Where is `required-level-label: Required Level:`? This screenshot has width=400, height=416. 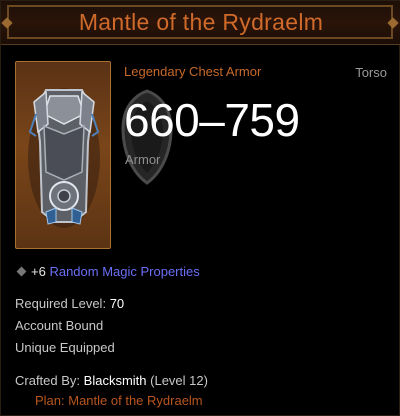 required-level-label: Required Level: is located at coordinates (61, 303).